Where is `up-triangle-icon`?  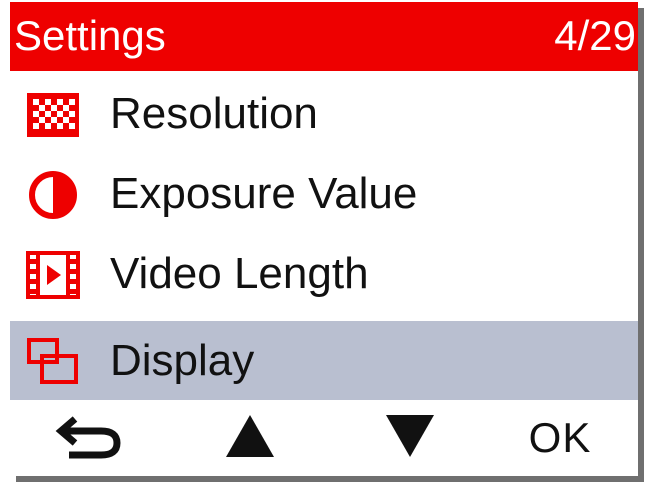
up-triangle-icon is located at coordinates (250, 438).